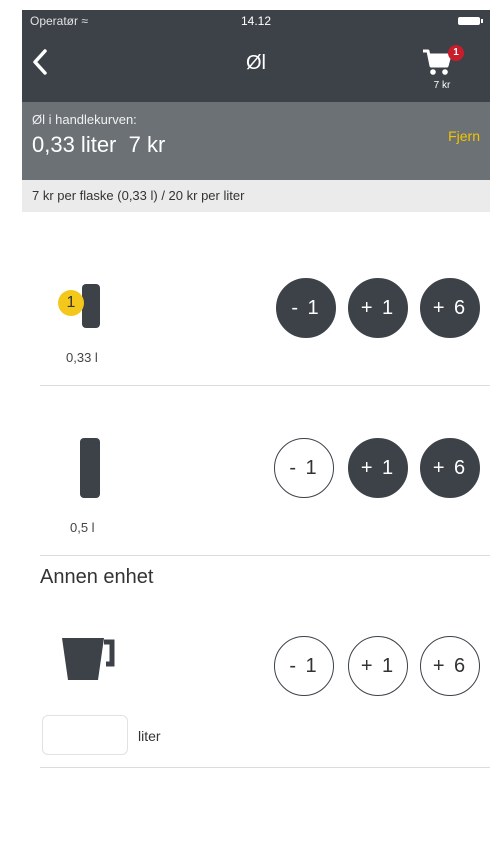 Image resolution: width=498 pixels, height=849 pixels. What do you see at coordinates (88, 659) in the screenshot?
I see `measuring-jug-icon` at bounding box center [88, 659].